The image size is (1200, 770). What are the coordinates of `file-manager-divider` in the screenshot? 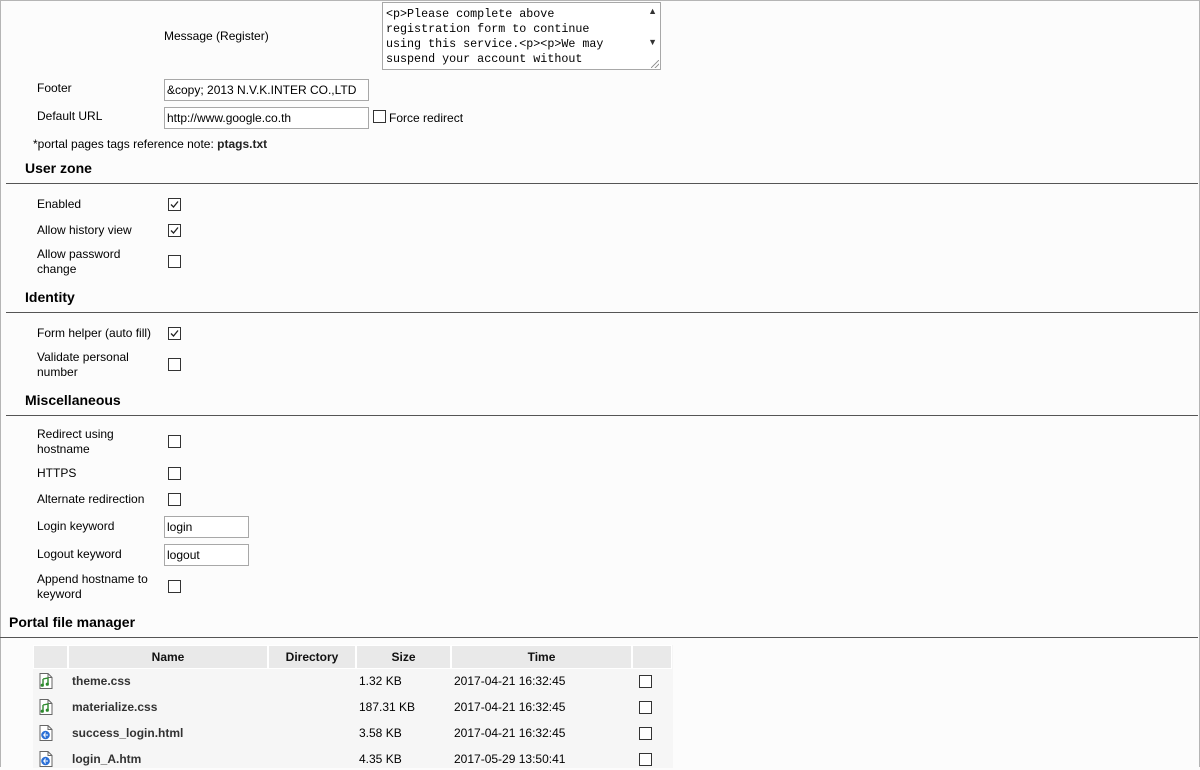 It's located at (599, 637).